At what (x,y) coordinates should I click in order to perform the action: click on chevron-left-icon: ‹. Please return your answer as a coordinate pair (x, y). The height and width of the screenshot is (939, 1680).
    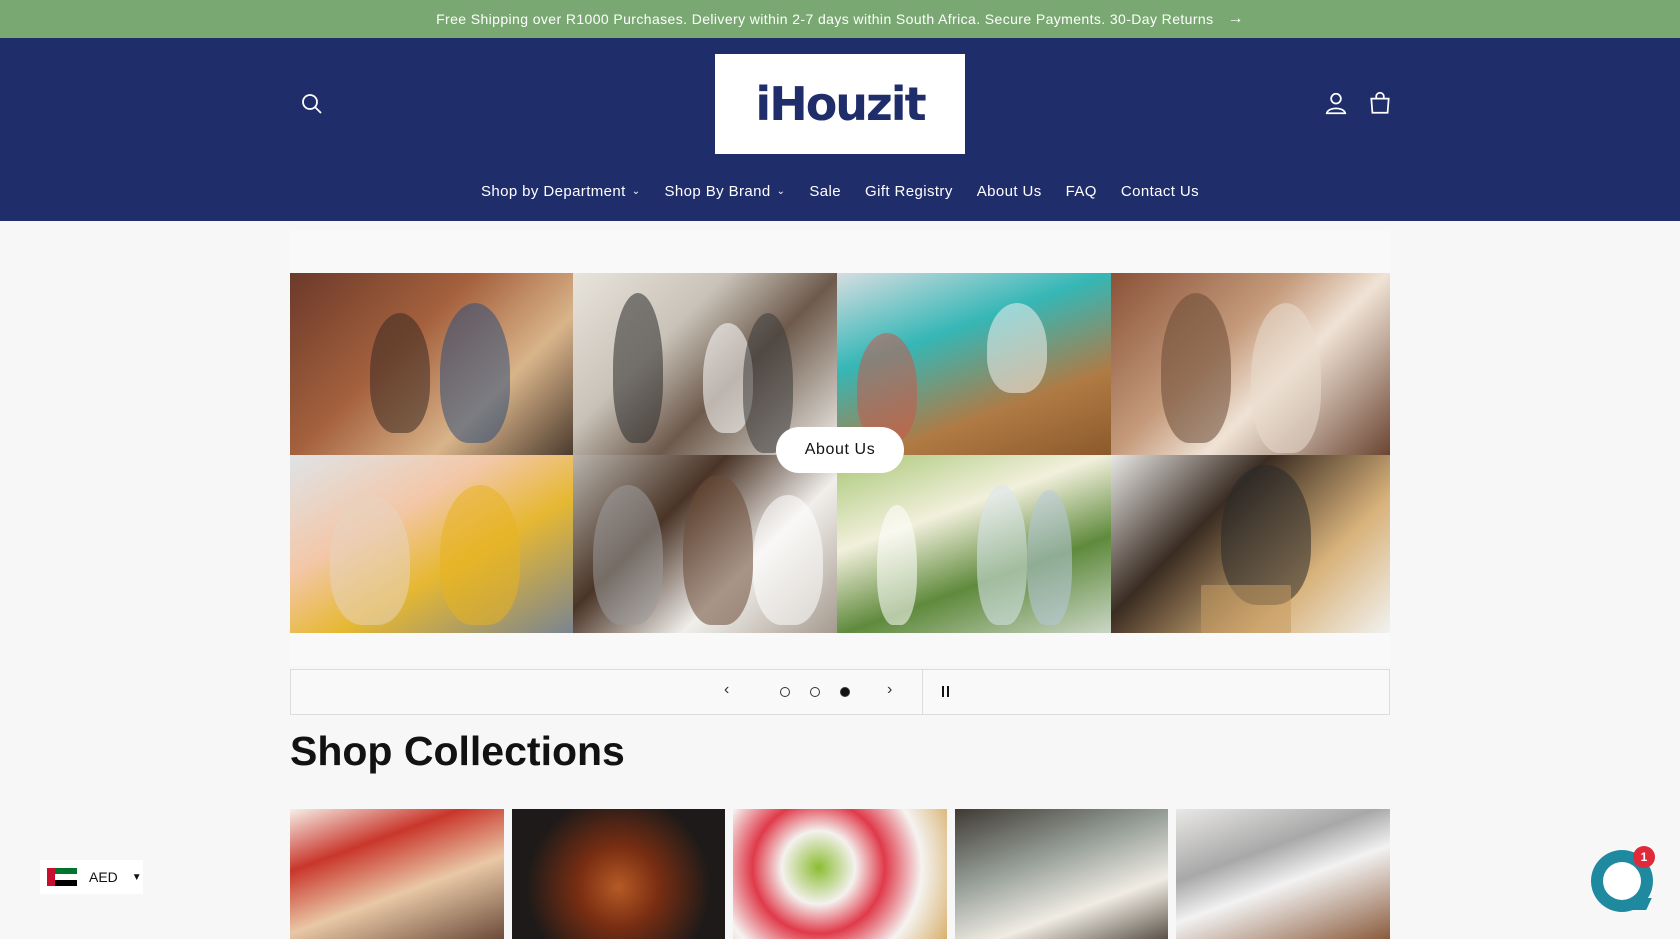
    Looking at the image, I should click on (726, 690).